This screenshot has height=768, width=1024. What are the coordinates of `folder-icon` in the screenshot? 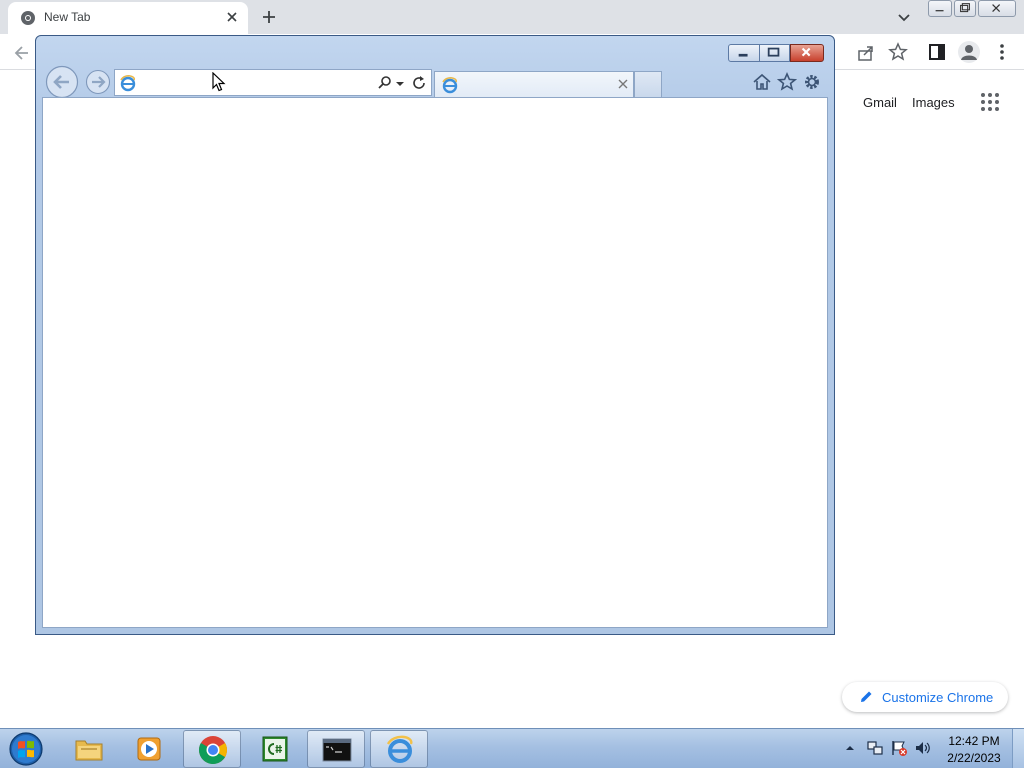 It's located at (89, 750).